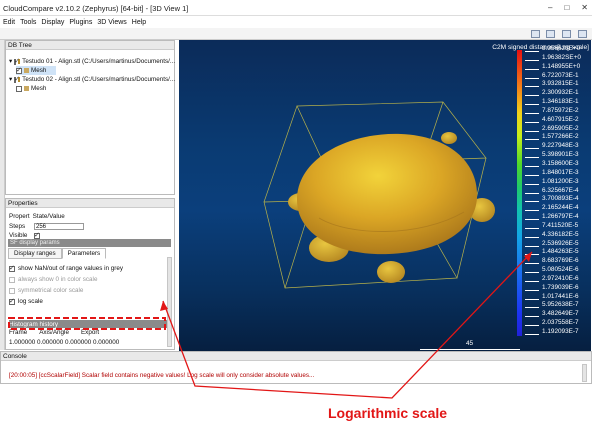 The height and width of the screenshot is (444, 592). What do you see at coordinates (561, 48) in the screenshot?
I see `legend-label: 3.356623E+0` at bounding box center [561, 48].